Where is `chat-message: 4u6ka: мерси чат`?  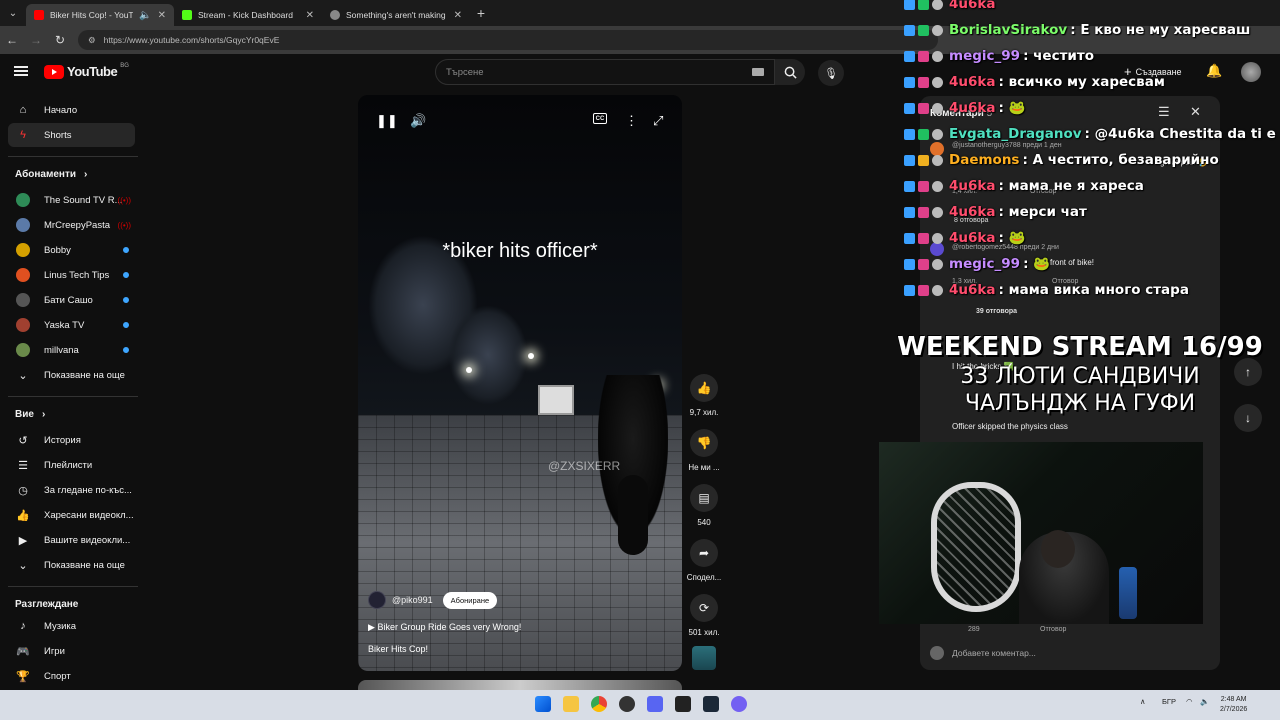
chat-message: 4u6ka: мерси чат is located at coordinates (995, 212).